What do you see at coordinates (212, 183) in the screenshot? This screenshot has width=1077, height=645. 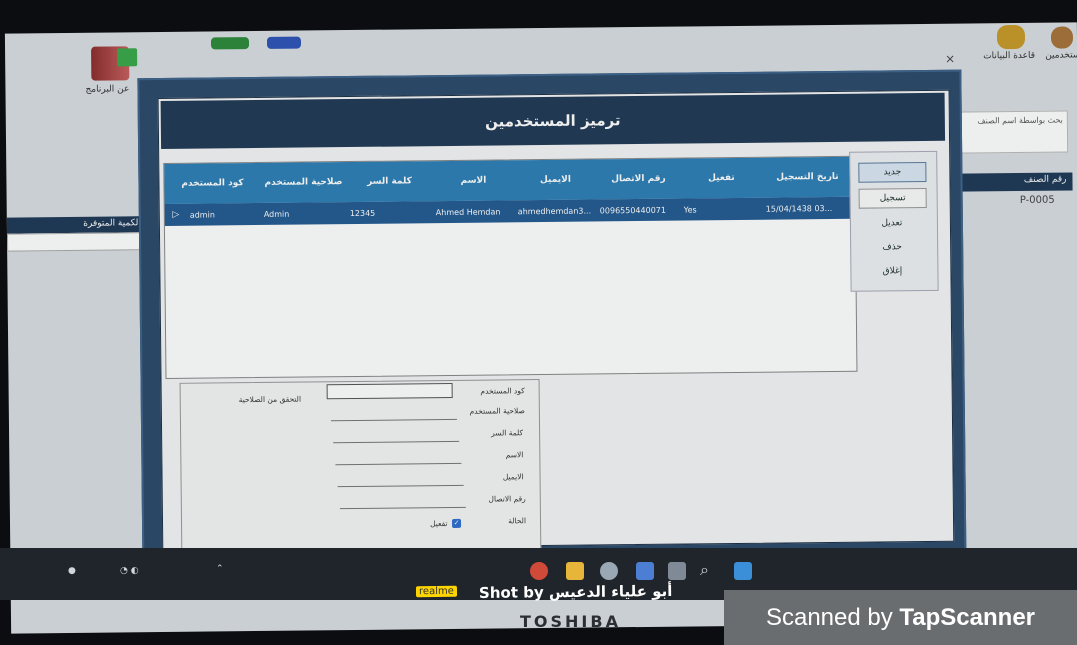 I see `col-user-code: كود المستخدم` at bounding box center [212, 183].